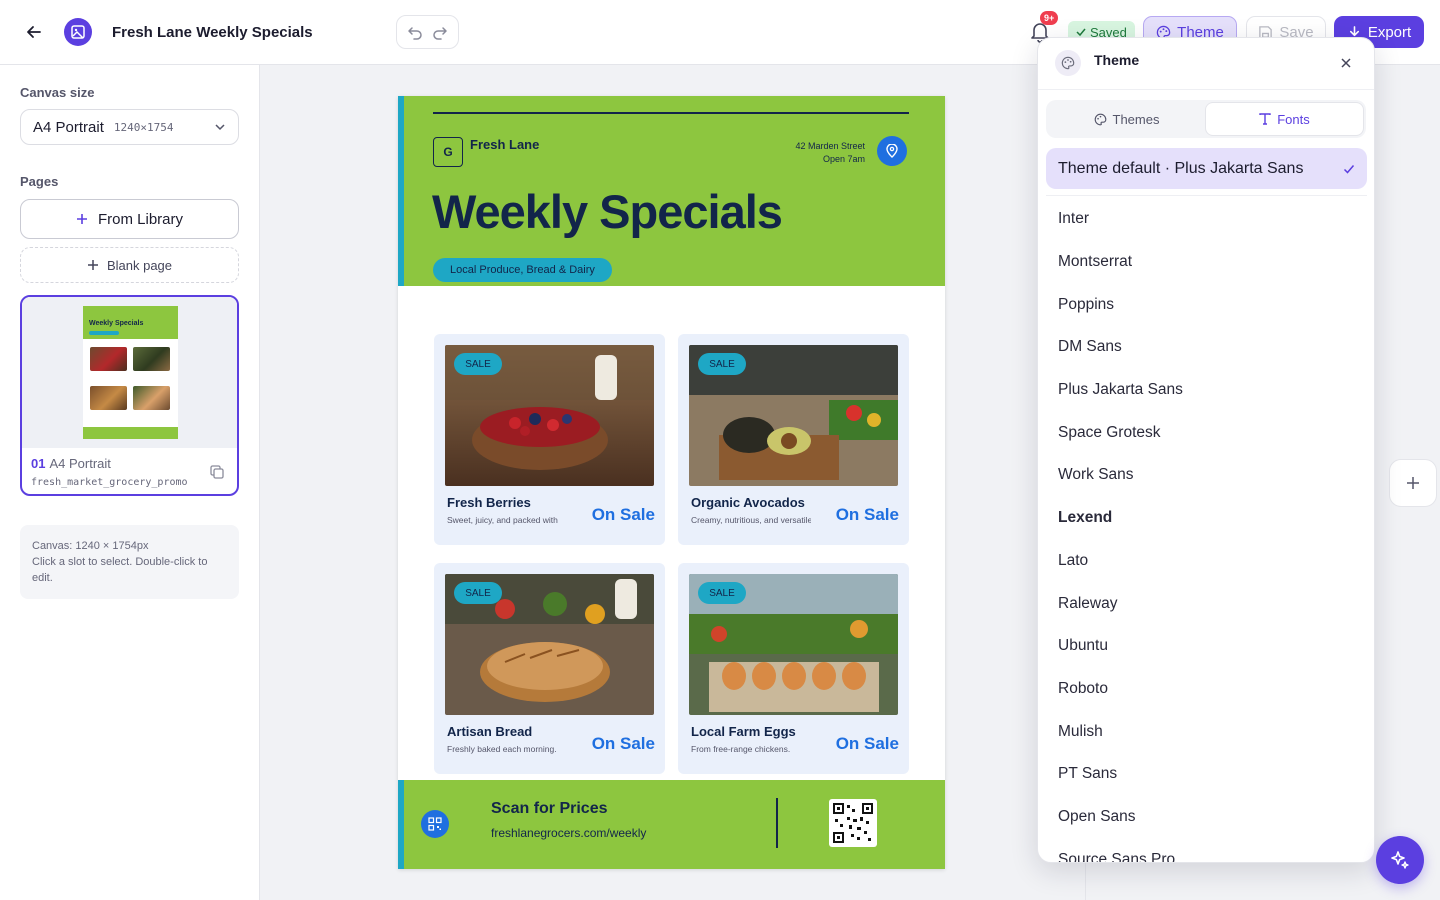  Describe the element at coordinates (549, 415) in the screenshot. I see `berries-image: SALE` at that location.